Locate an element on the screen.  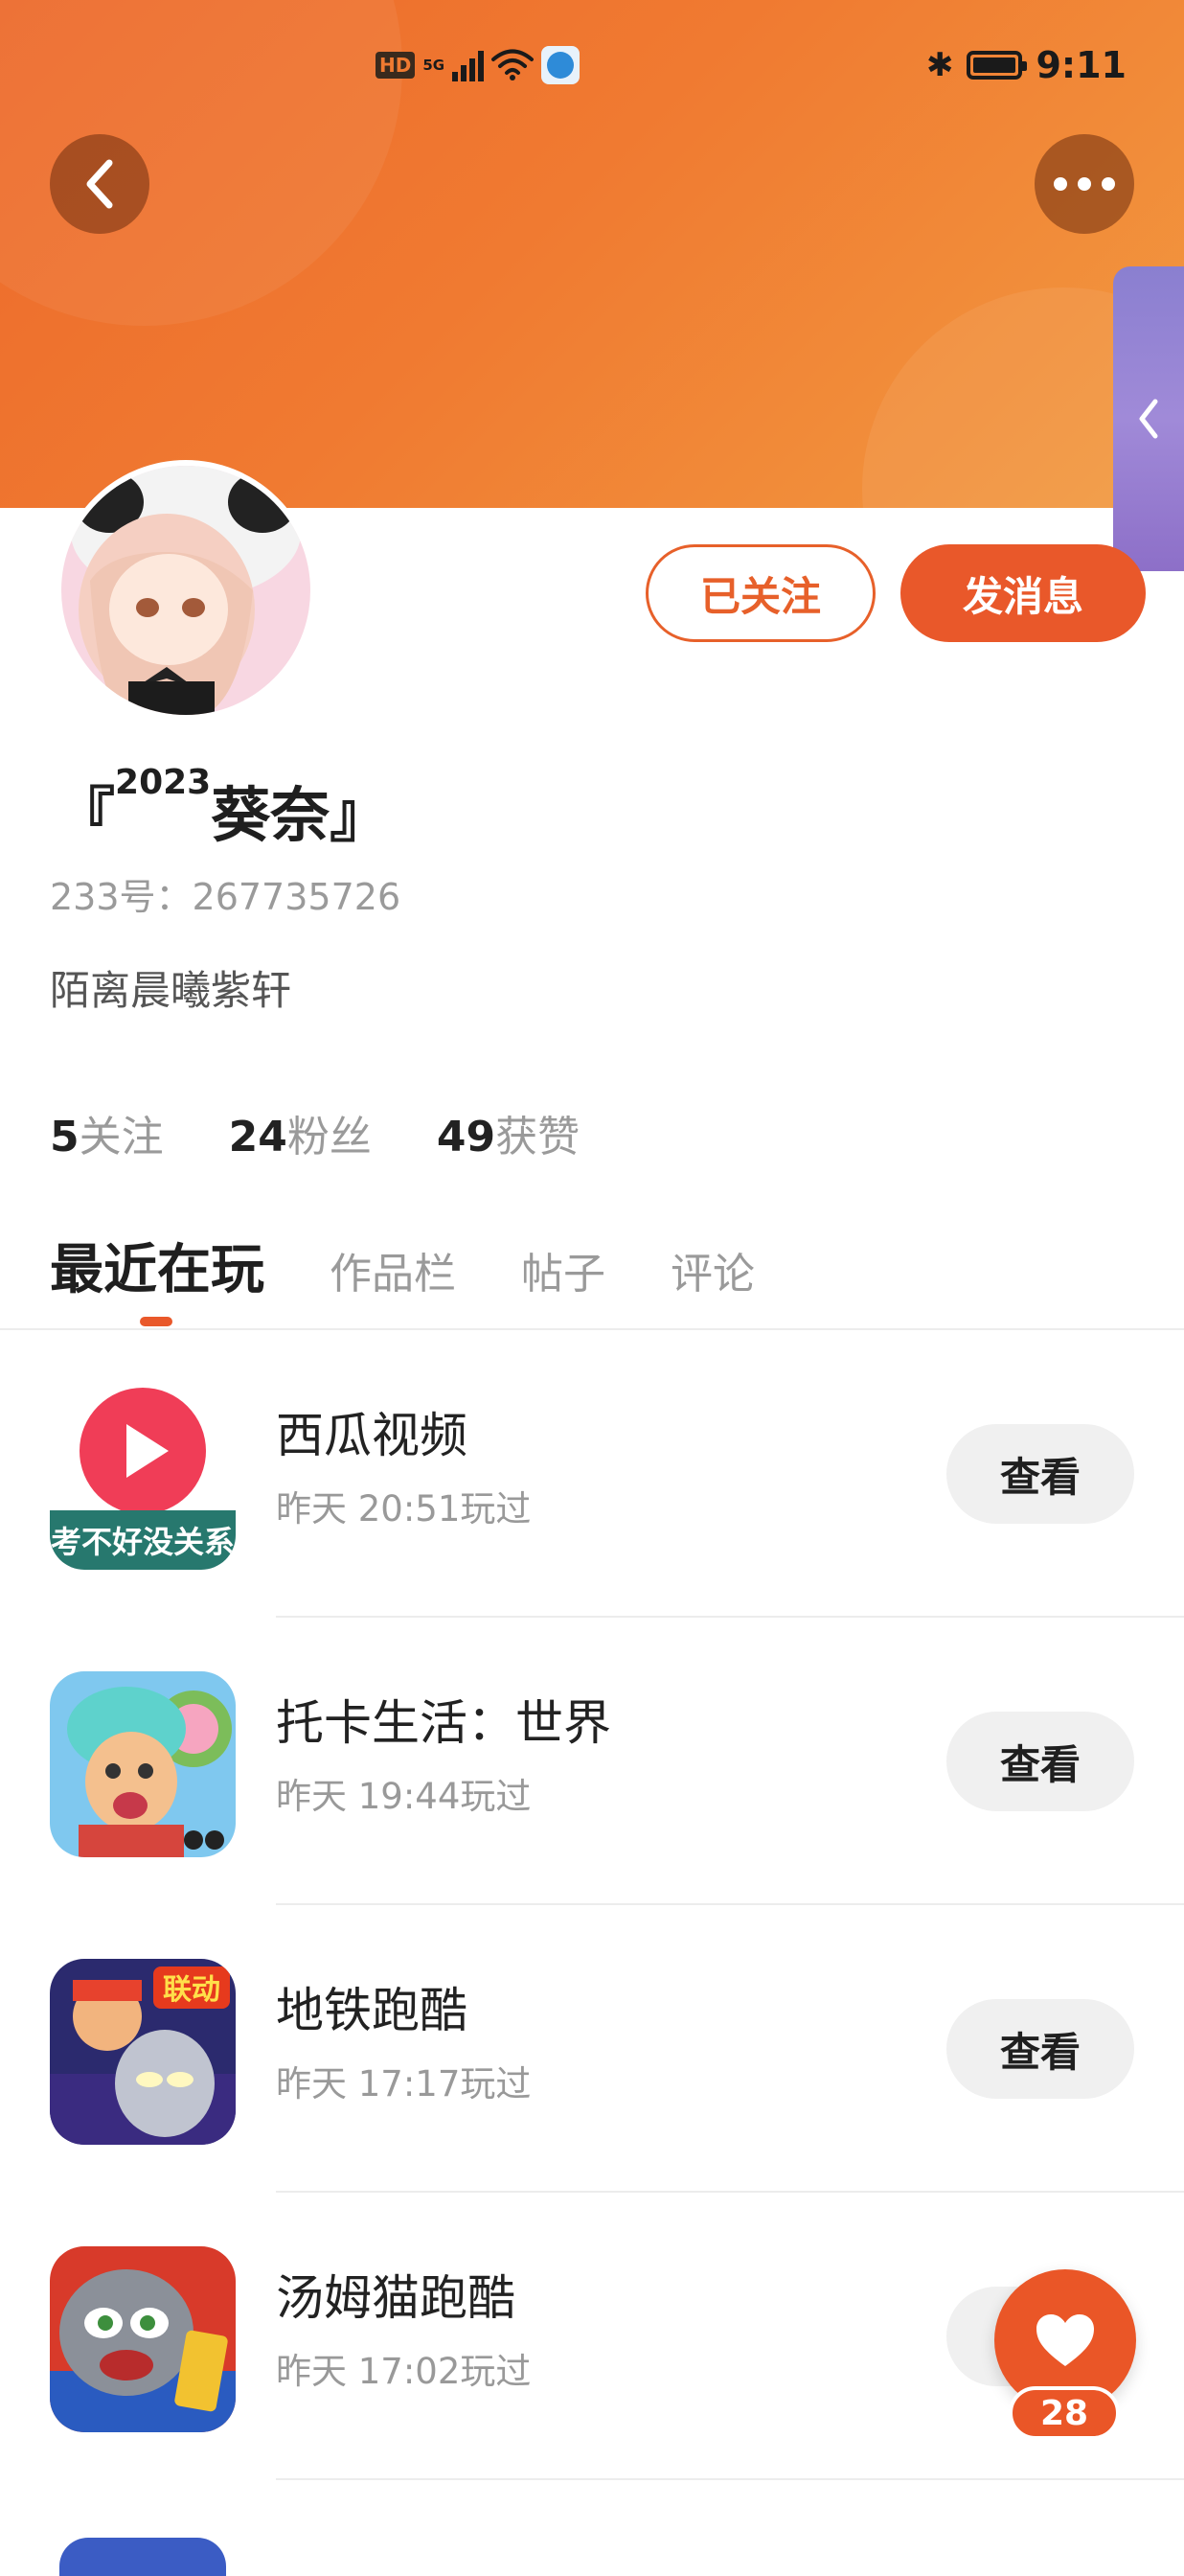
name-superscript: 2023 is located at coordinates (163, 782).